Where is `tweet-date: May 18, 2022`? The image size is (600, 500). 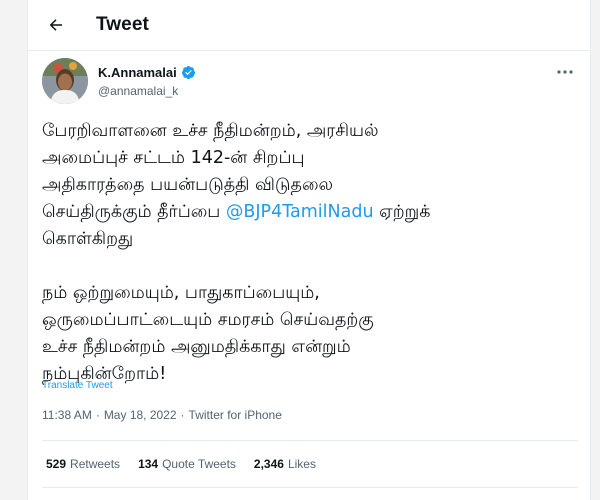
tweet-date: May 18, 2022 is located at coordinates (140, 415).